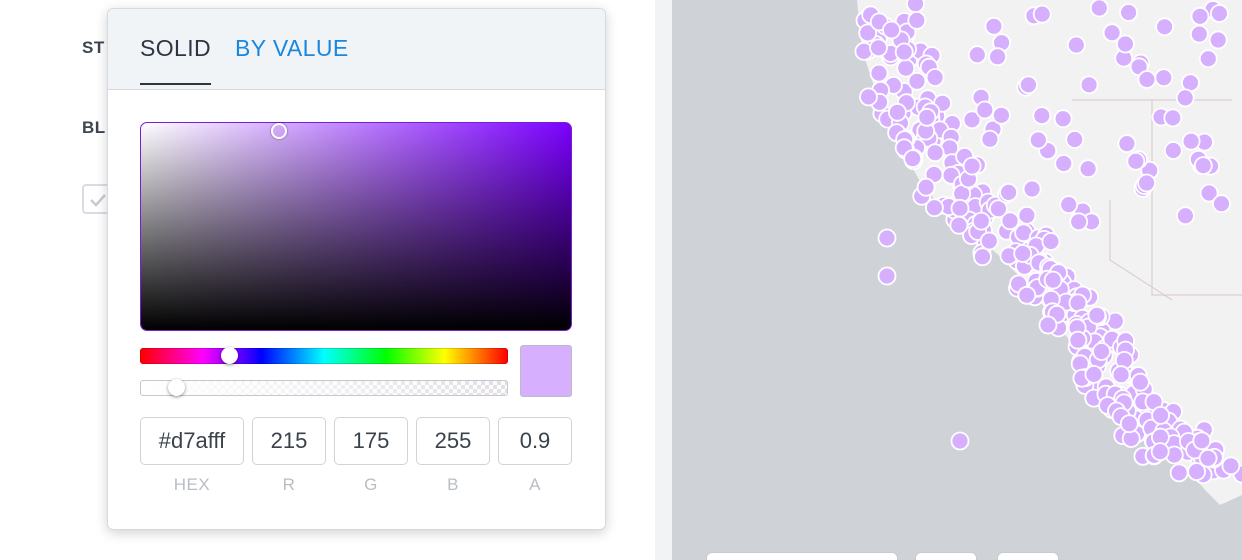 This screenshot has width=1242, height=560. I want to click on blue-label: B, so click(453, 484).